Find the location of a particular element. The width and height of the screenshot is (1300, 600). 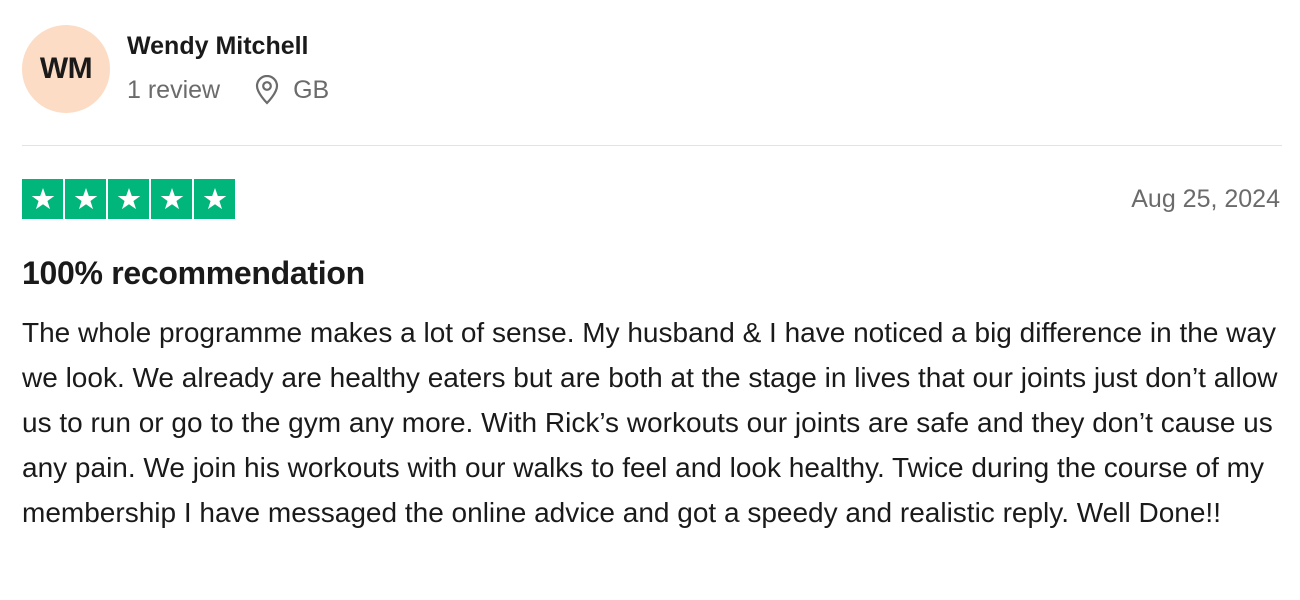

consumer-meta: 1 review GB is located at coordinates (228, 89).